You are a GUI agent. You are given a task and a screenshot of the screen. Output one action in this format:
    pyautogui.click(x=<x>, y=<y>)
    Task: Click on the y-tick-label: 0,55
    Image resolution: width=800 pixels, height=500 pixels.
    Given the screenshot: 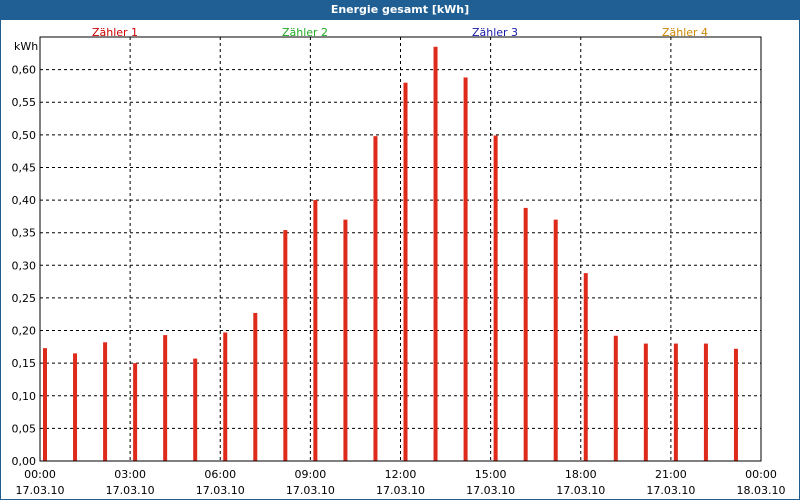 What is the action you would take?
    pyautogui.click(x=24, y=102)
    